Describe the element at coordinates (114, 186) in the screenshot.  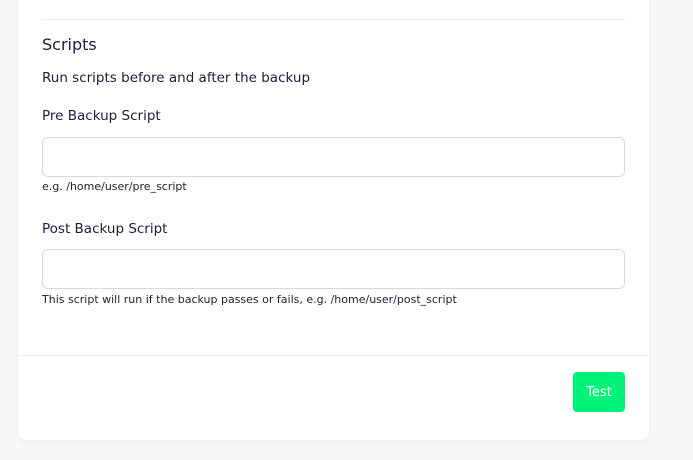
I see `pre-backup-script-help: e.g. /home/user/pre_script` at that location.